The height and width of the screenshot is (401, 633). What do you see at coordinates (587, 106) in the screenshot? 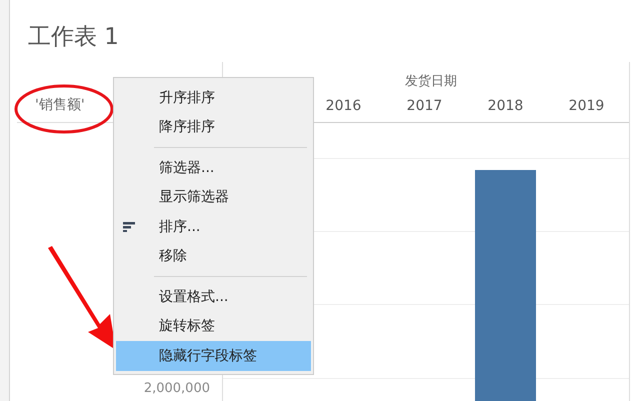
I see `column-header: 2019` at bounding box center [587, 106].